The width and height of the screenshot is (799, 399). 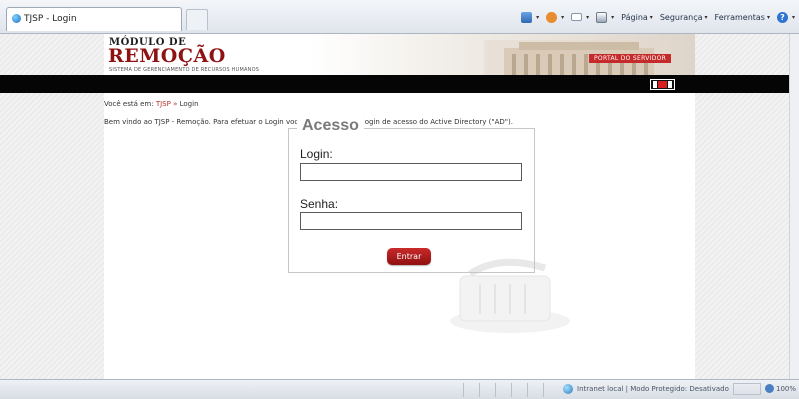 I want to click on feeds-button: ▾, so click(x=555, y=17).